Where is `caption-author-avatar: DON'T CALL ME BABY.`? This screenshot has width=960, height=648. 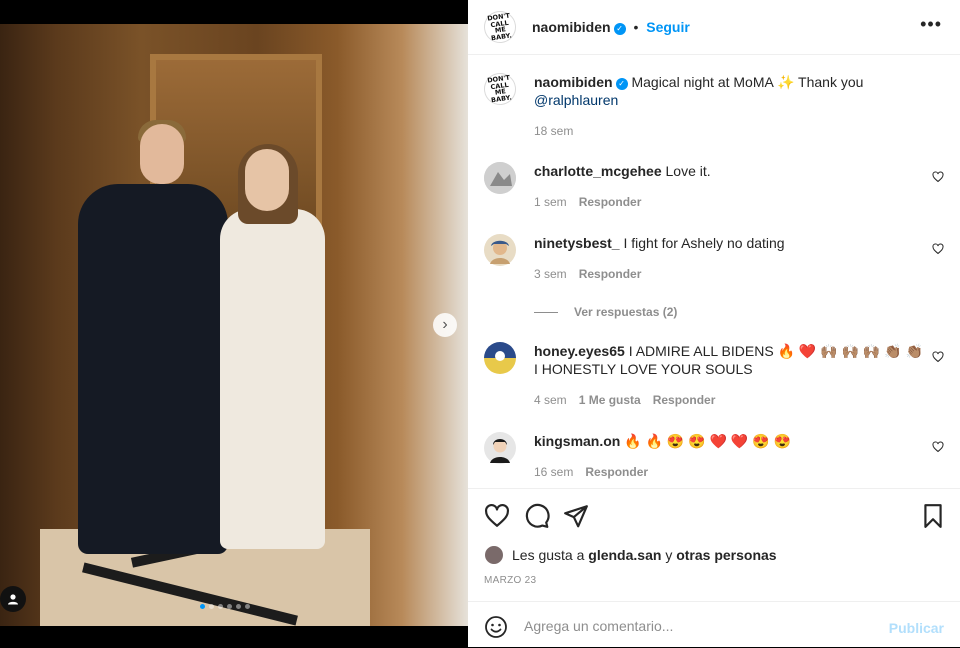
caption-author-avatar: DON'T CALL ME BABY. is located at coordinates (500, 89).